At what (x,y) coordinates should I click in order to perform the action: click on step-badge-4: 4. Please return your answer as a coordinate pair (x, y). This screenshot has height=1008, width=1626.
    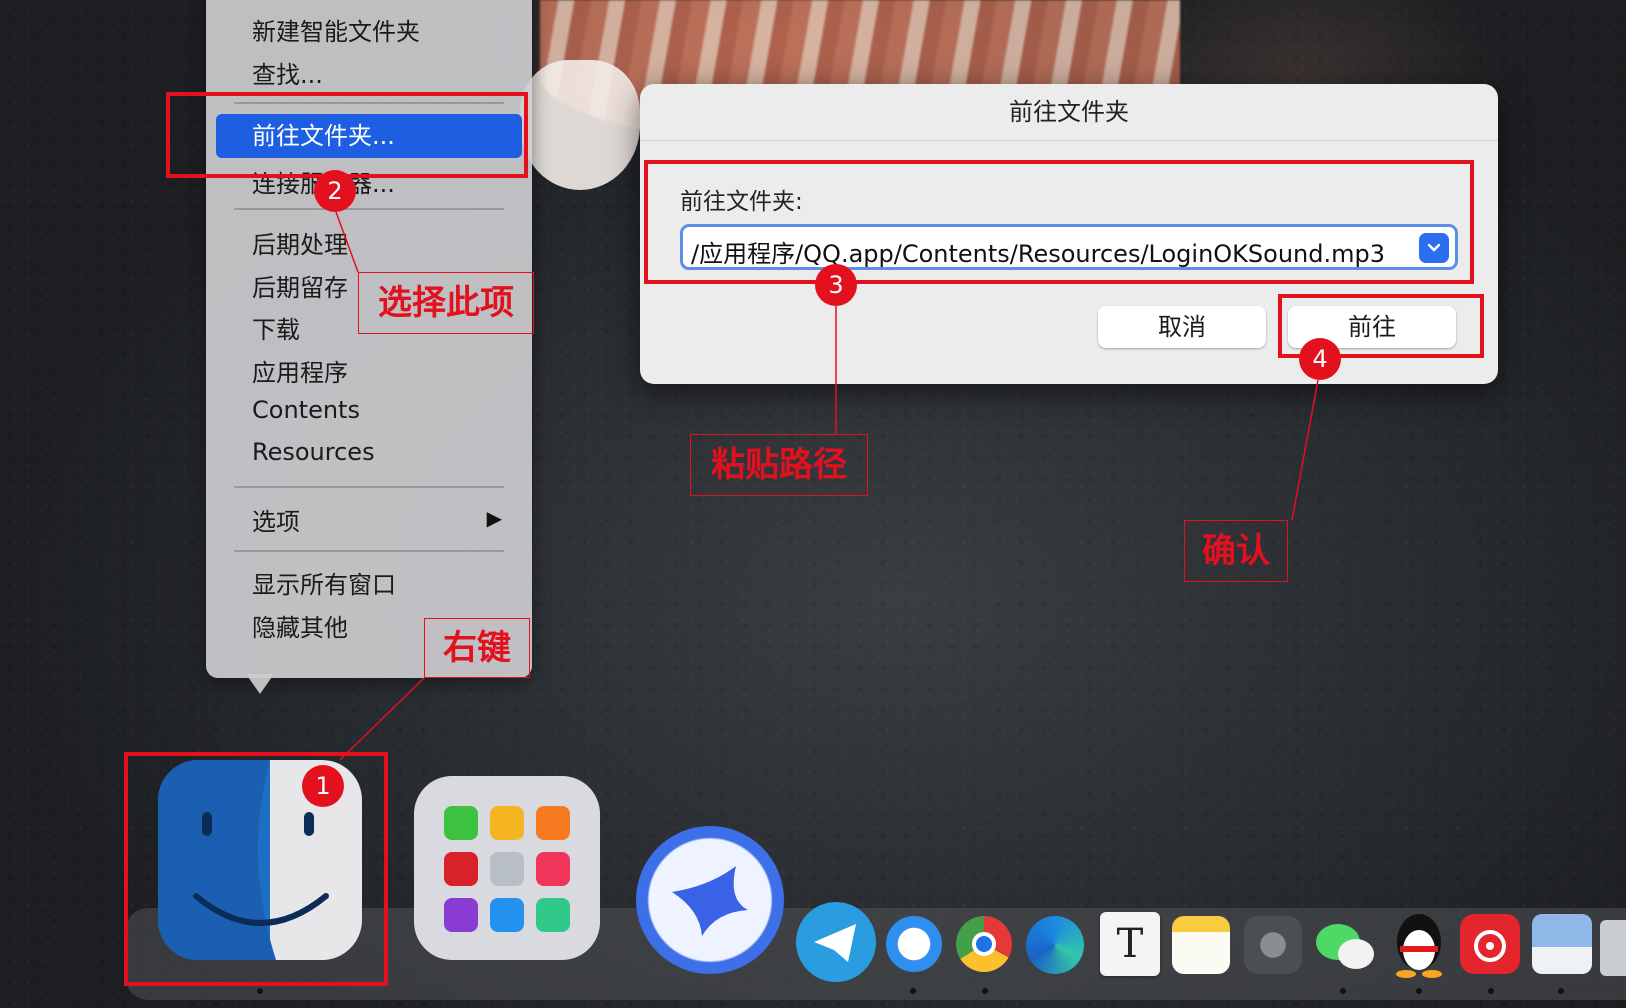
    Looking at the image, I should click on (1320, 359).